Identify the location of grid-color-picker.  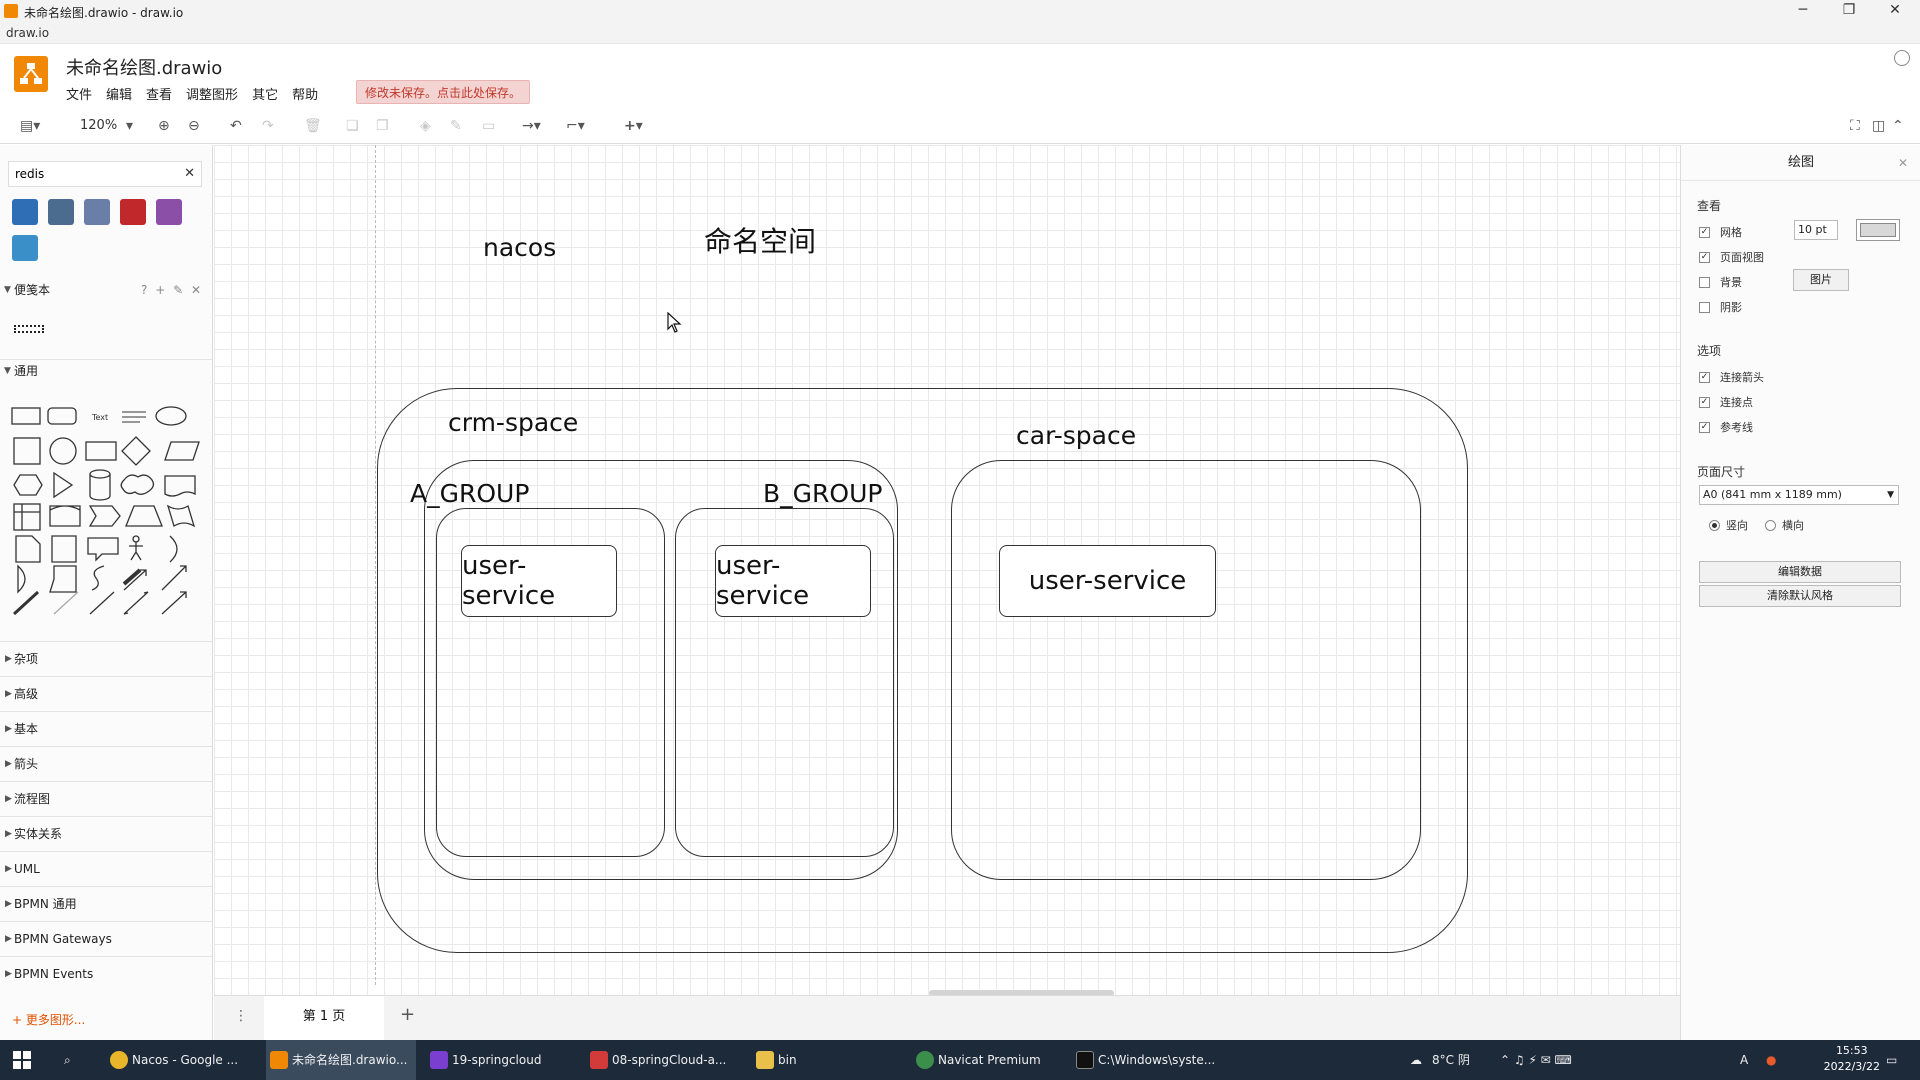
(1878, 230).